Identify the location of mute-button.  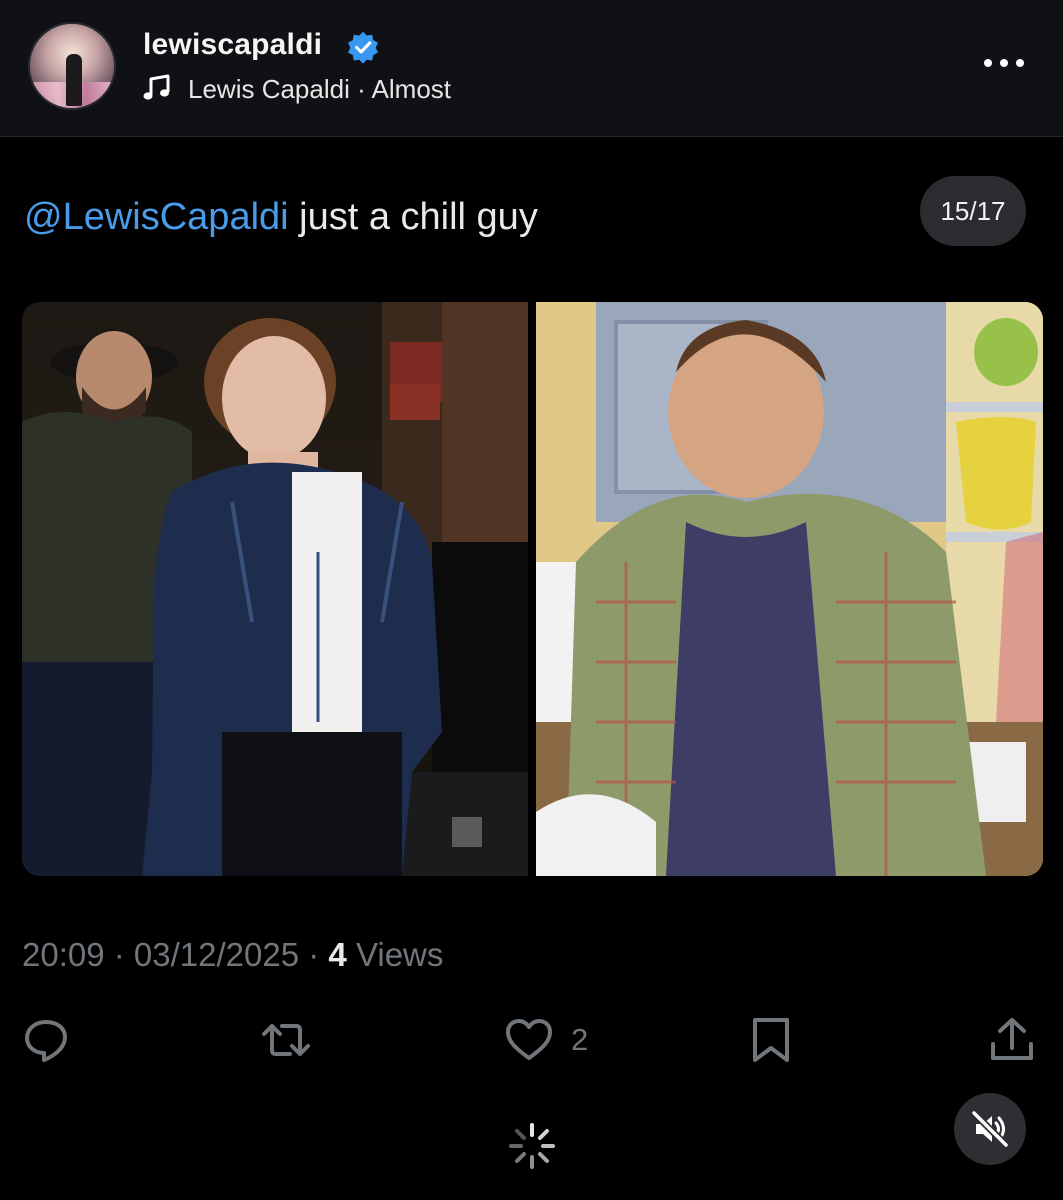
(990, 1129).